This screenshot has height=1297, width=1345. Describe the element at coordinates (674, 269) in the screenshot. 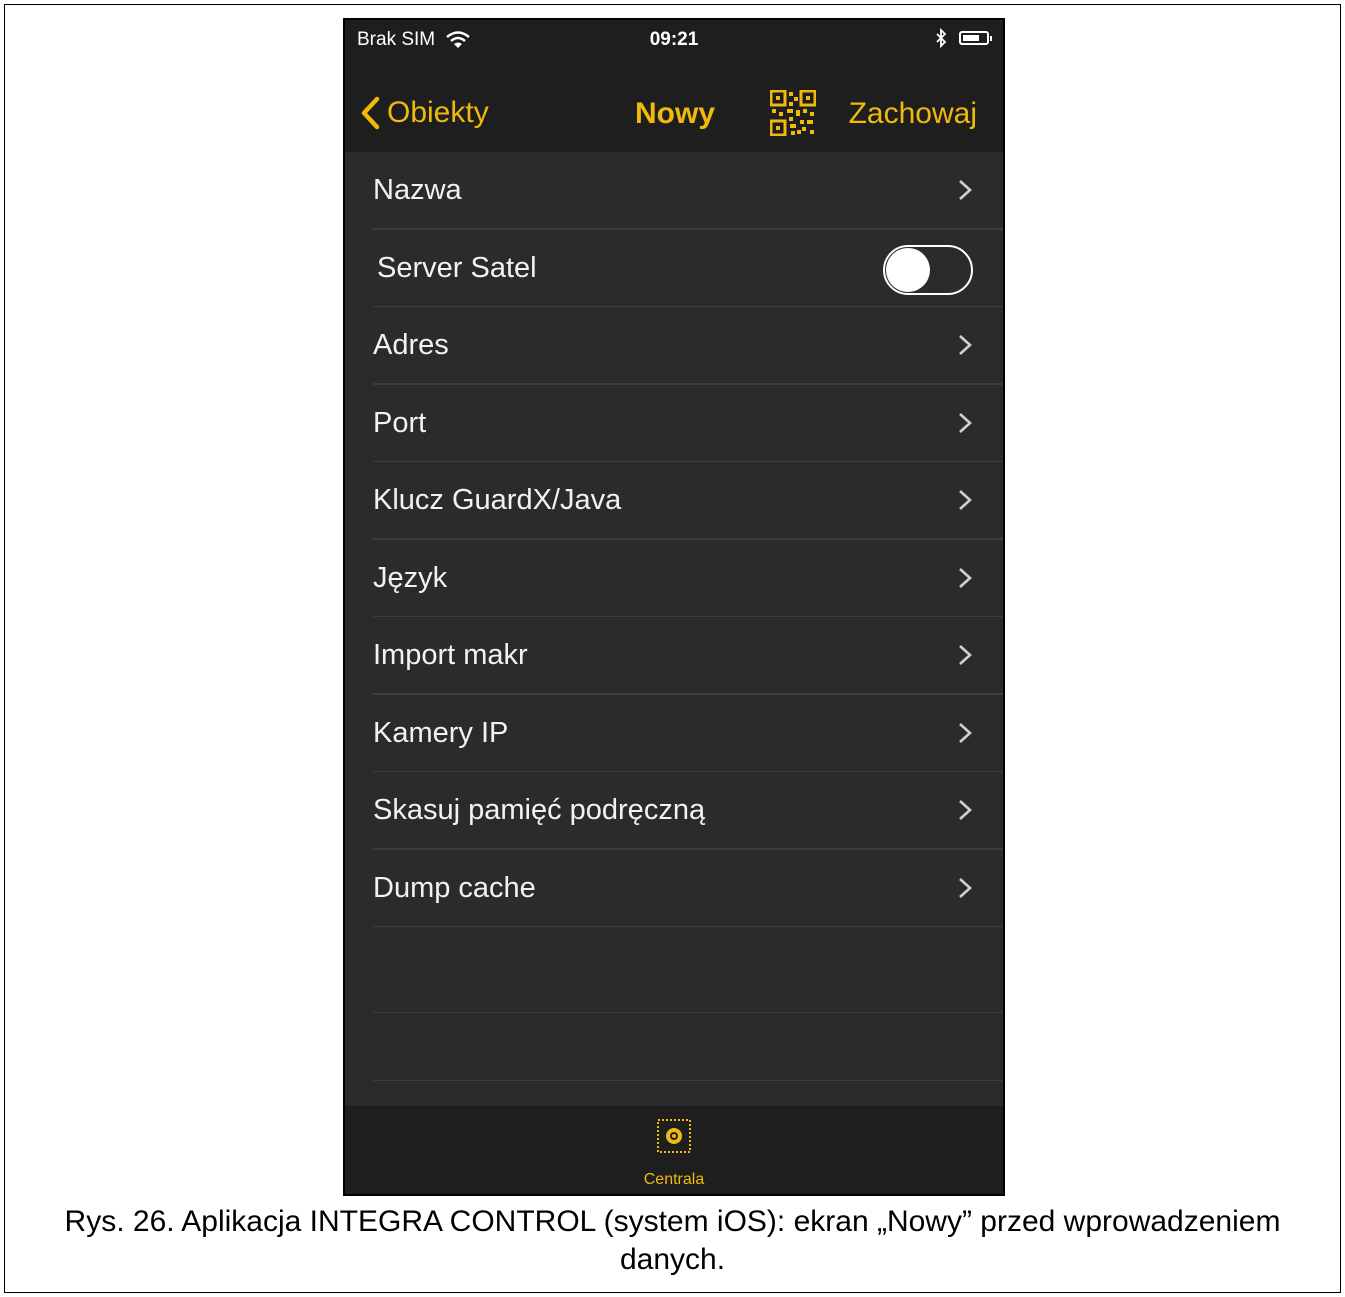

I see `row-server-satel: Server Satel` at that location.